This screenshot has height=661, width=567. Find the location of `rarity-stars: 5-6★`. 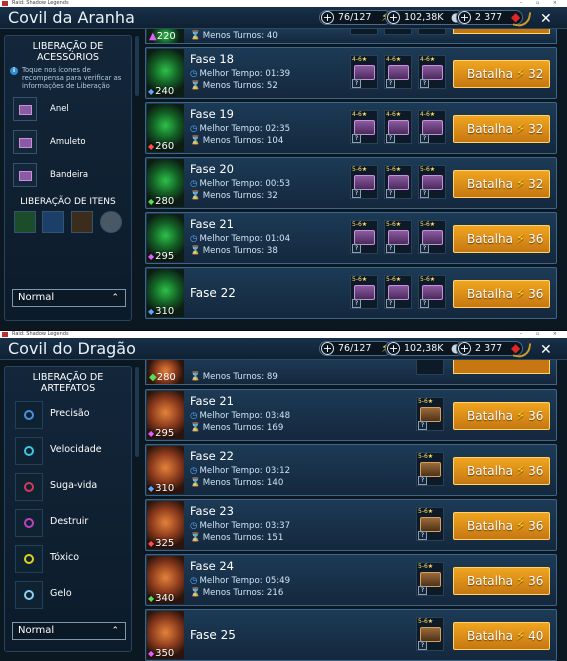

rarity-stars: 5-6★ is located at coordinates (426, 401).